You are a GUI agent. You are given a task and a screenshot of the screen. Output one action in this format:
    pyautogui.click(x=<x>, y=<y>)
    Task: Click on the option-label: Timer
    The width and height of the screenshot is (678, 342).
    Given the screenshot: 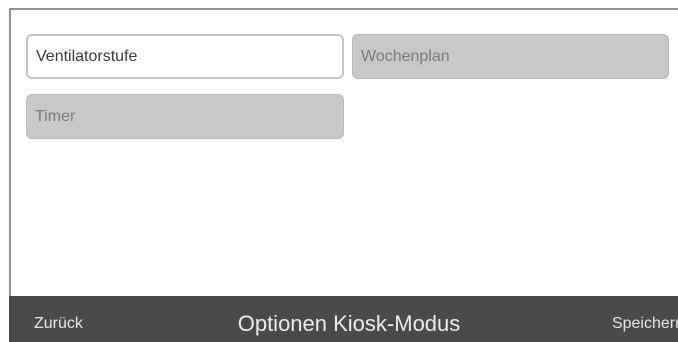 What is the action you would take?
    pyautogui.click(x=55, y=116)
    